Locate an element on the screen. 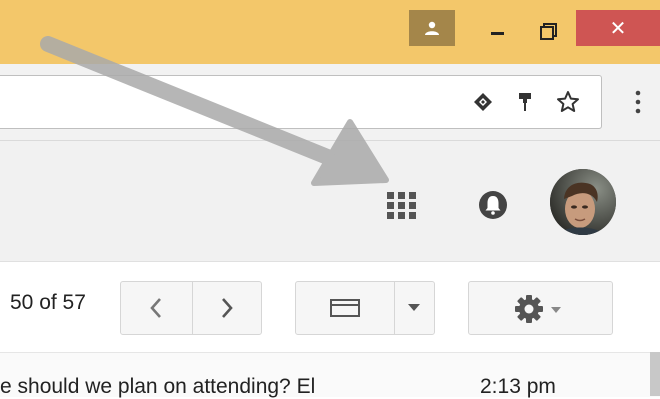 Image resolution: width=660 pixels, height=399 pixels. chevron-left-icon is located at coordinates (155, 308).